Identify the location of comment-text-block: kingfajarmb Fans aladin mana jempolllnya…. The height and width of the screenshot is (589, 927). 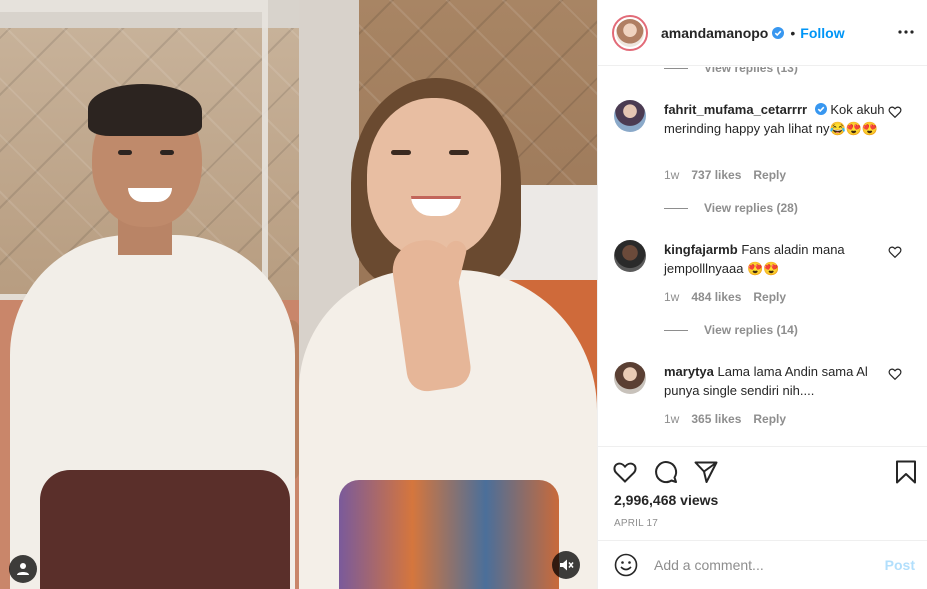
(777, 259).